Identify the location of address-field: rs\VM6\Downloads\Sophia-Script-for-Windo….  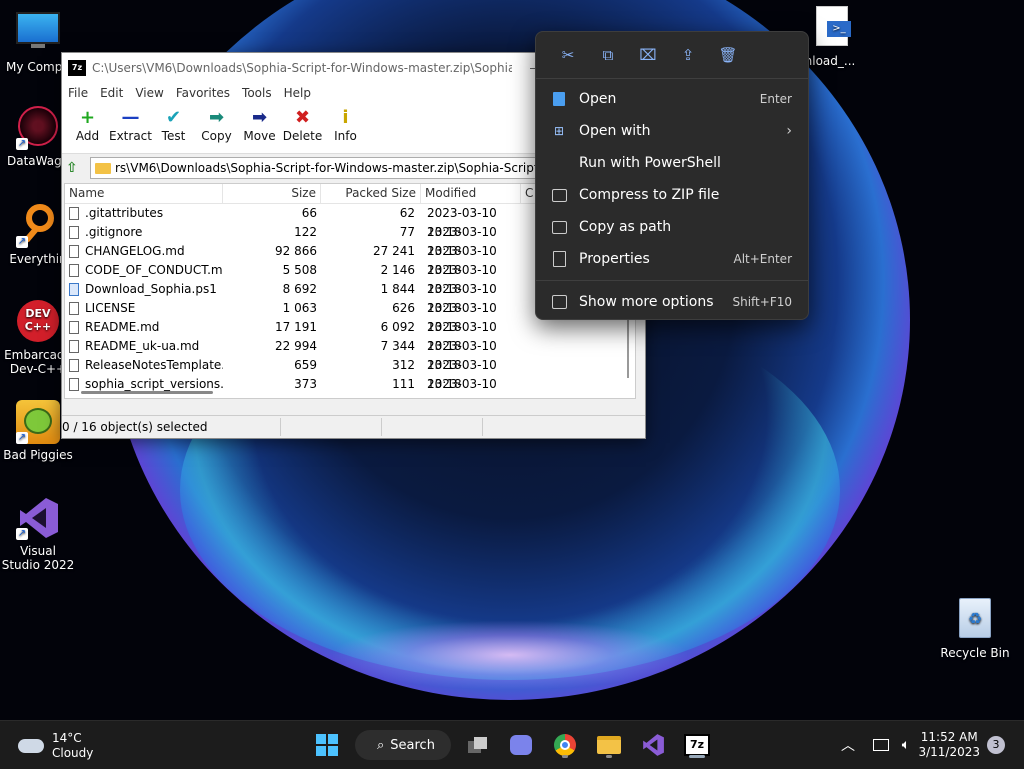
(315, 168).